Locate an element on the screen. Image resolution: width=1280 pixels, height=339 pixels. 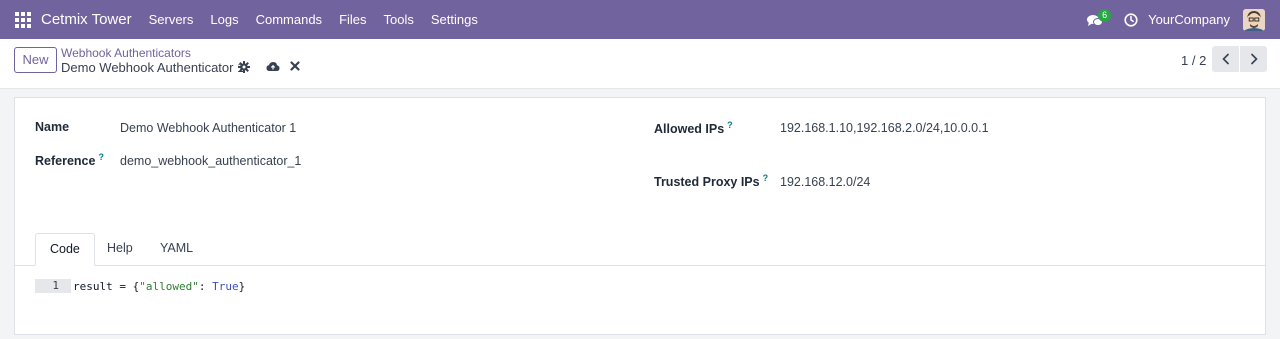
code-editor: 1 result = {"allowed": True} is located at coordinates (140, 286).